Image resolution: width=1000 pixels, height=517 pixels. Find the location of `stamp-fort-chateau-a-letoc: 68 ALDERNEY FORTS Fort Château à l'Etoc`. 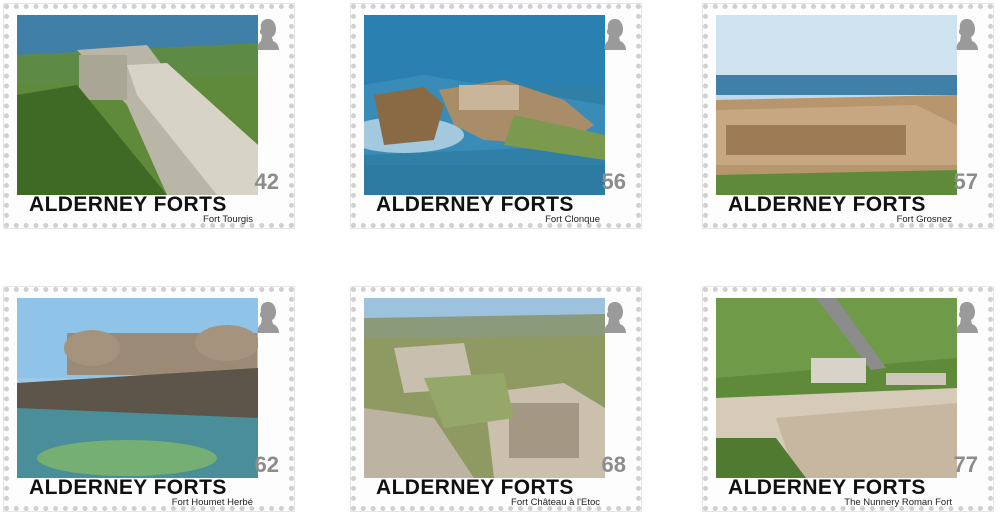

stamp-fort-chateau-a-letoc: 68 ALDERNEY FORTS Fort Château à l'Etoc is located at coordinates (496, 399).